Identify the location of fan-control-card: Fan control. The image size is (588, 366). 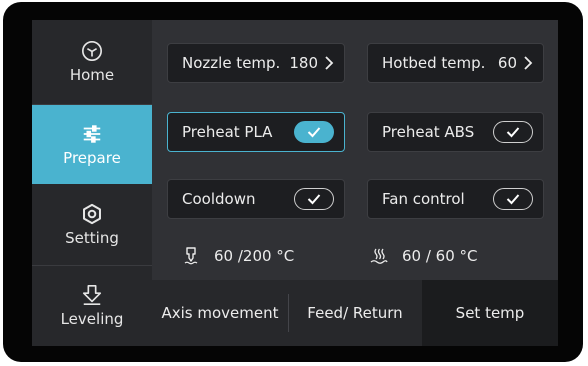
(455, 199).